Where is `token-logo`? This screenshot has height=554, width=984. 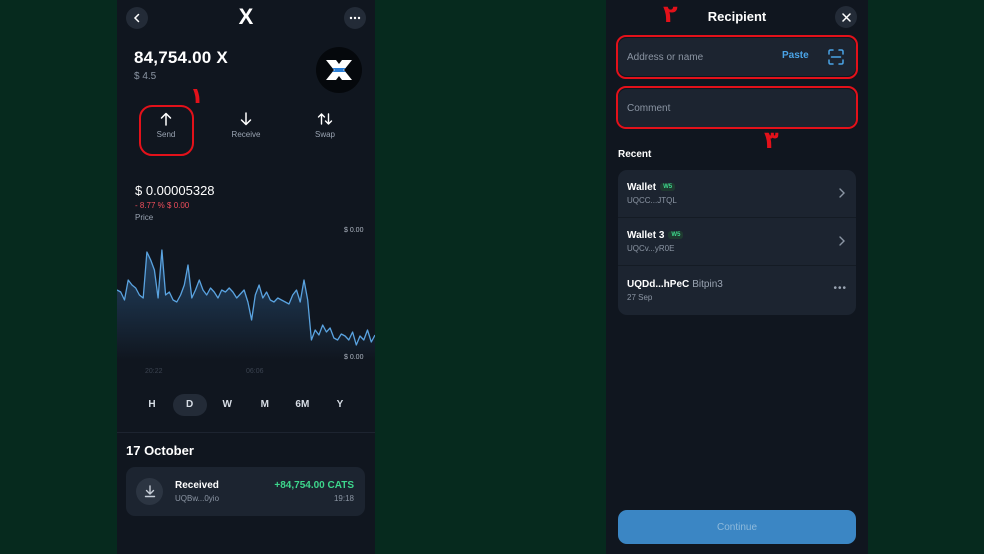
token-logo is located at coordinates (339, 70).